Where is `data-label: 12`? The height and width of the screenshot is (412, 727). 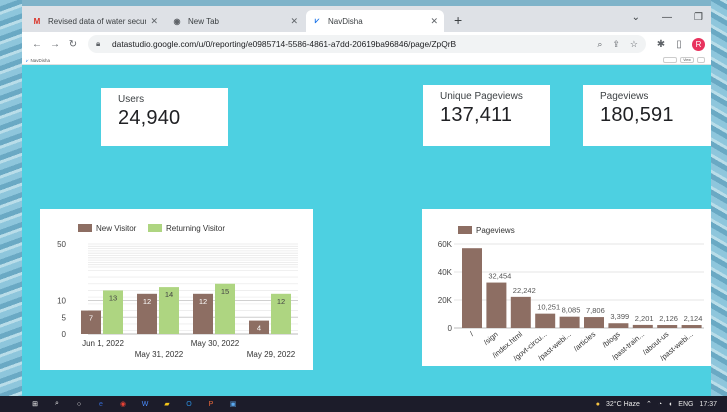
data-label: 12 is located at coordinates (203, 301).